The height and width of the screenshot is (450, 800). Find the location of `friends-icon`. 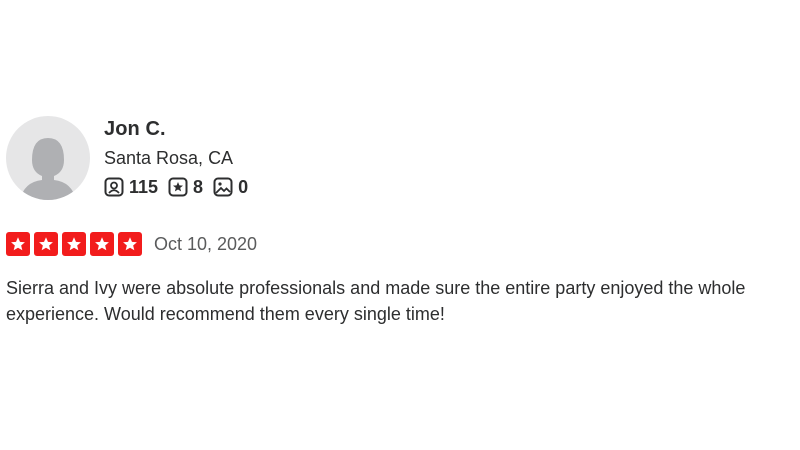

friends-icon is located at coordinates (114, 187).